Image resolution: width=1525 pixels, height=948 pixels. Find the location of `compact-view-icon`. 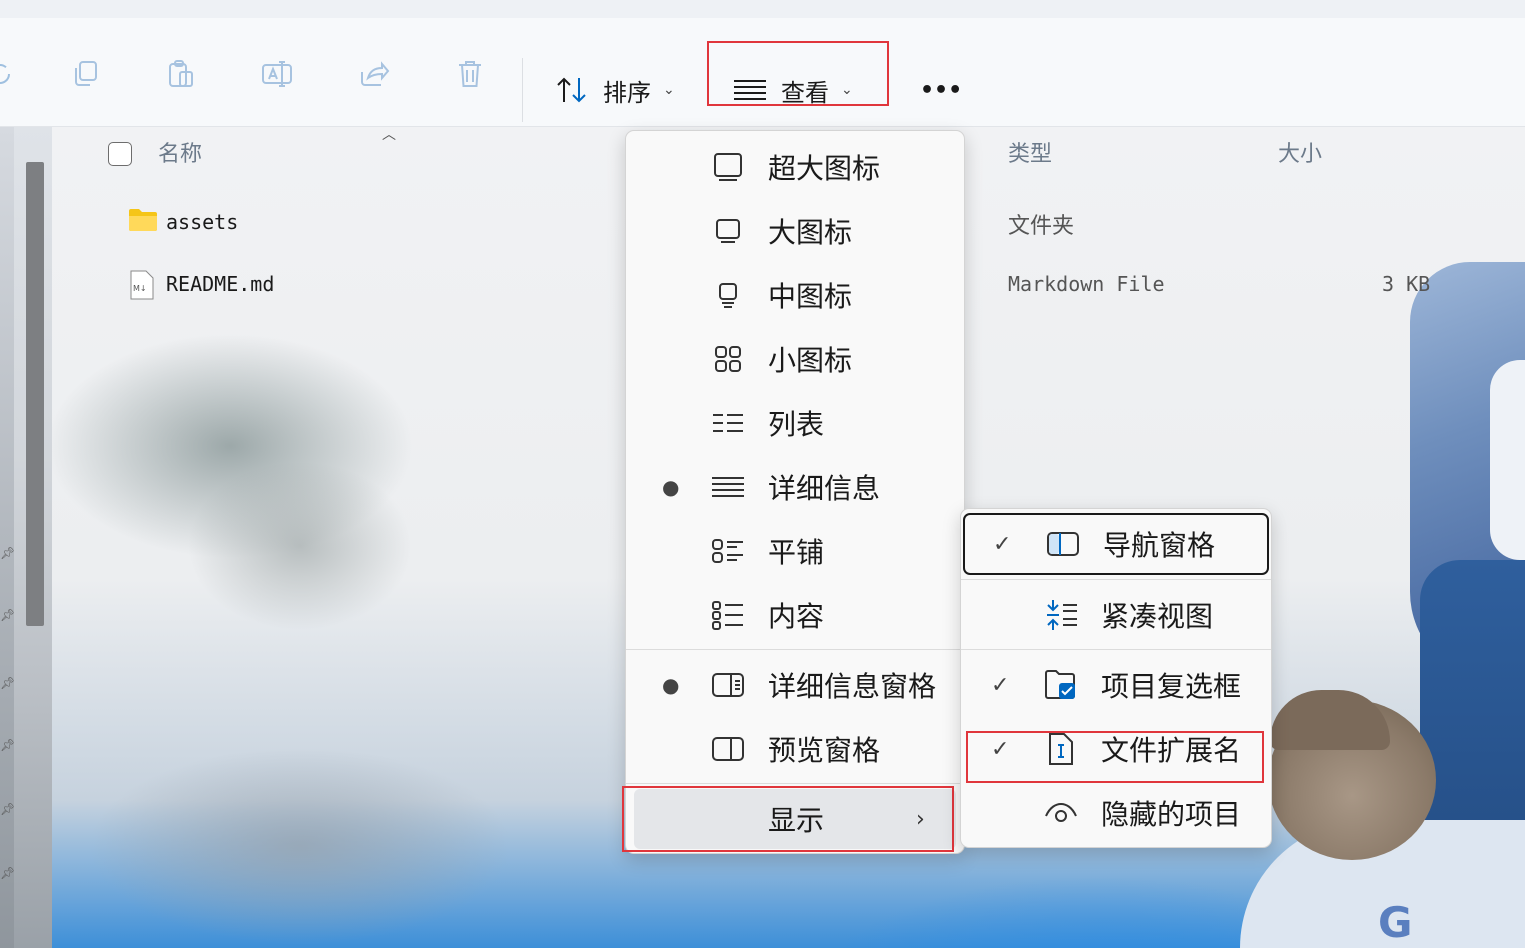

compact-view-icon is located at coordinates (1061, 615).